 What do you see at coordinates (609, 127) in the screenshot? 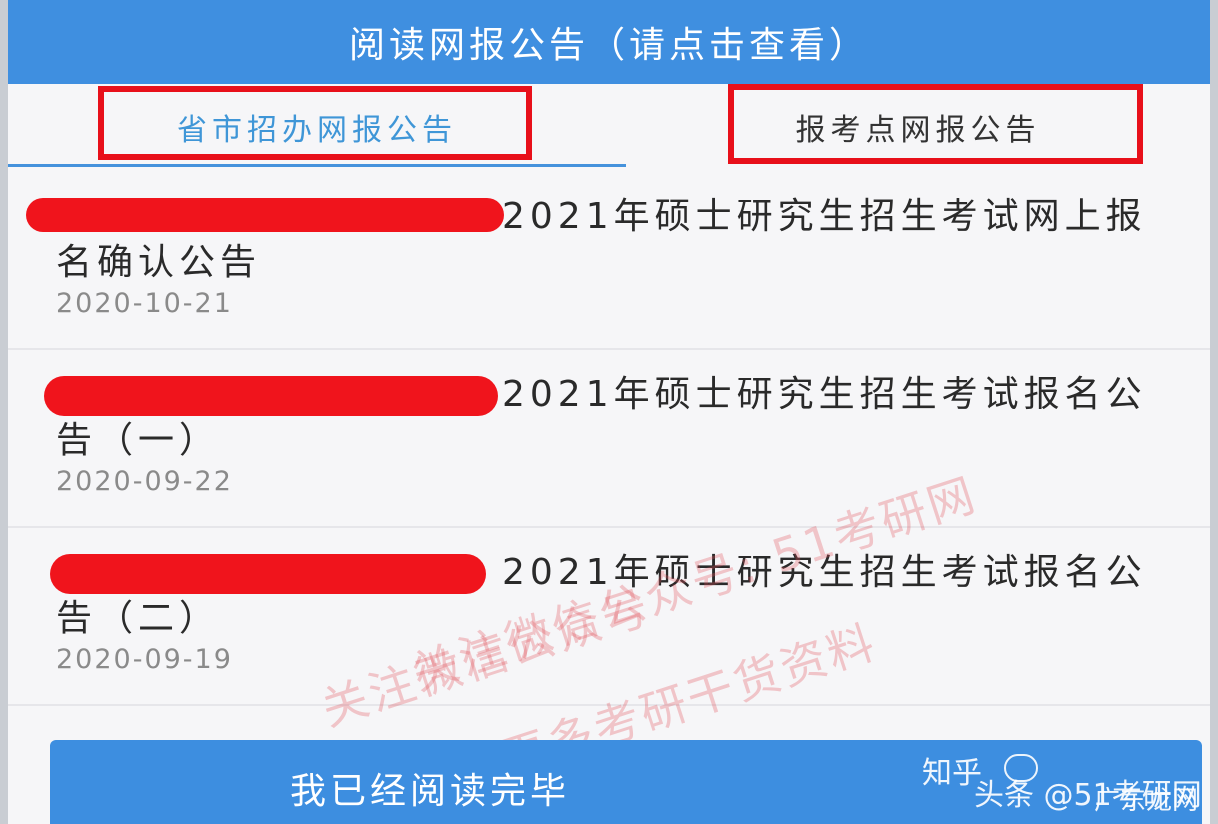
I see `tab-bar: 省市招办网报公告 报考点网报公告` at bounding box center [609, 127].